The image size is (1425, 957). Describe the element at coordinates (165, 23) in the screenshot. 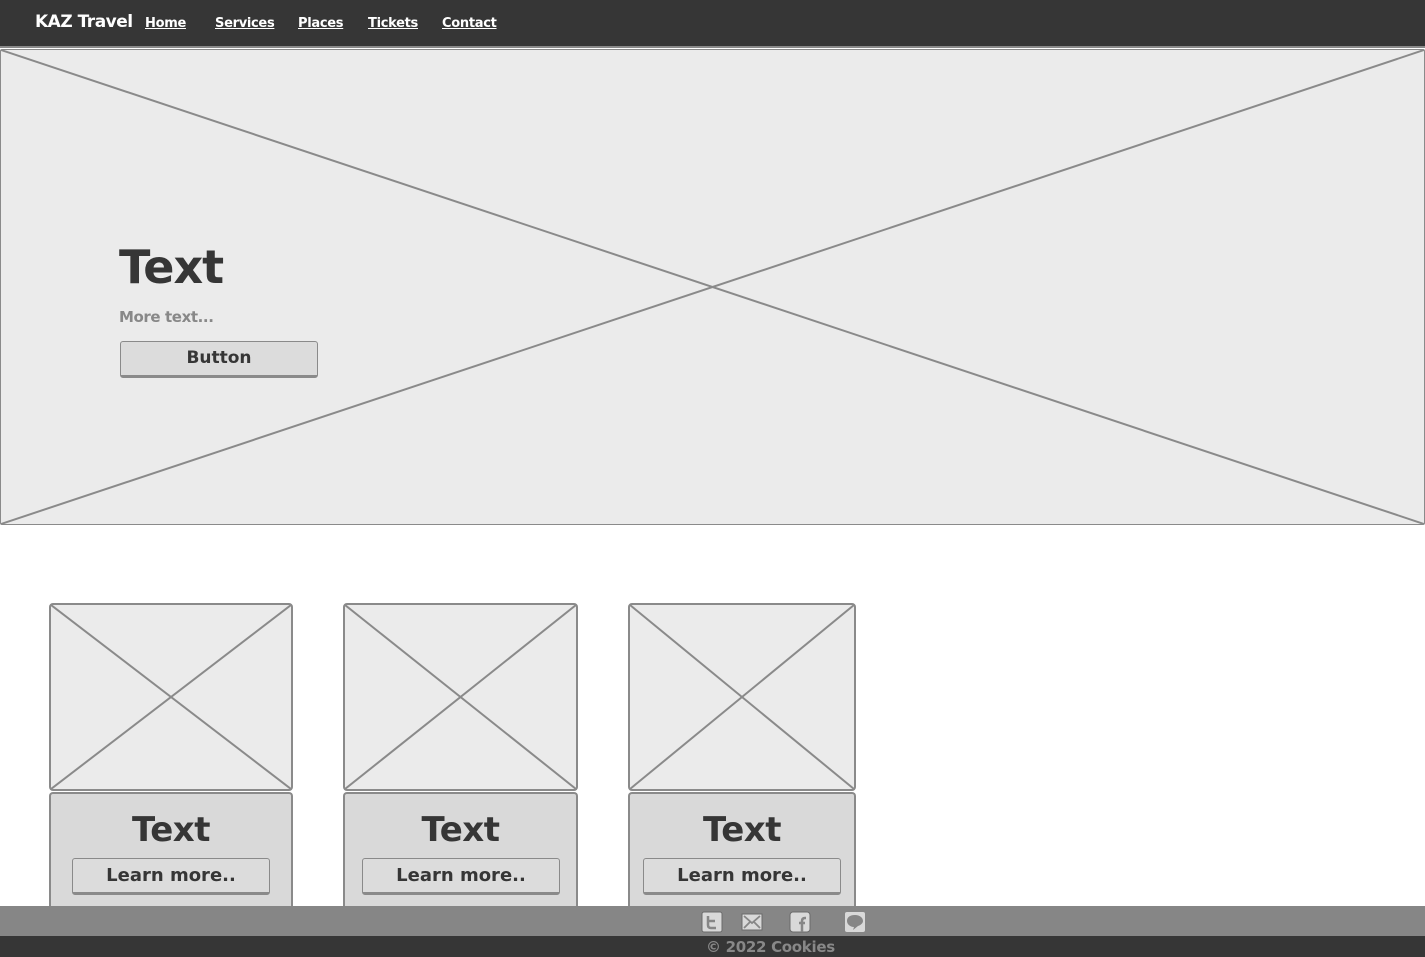

I see `nav-link-home: Home` at that location.